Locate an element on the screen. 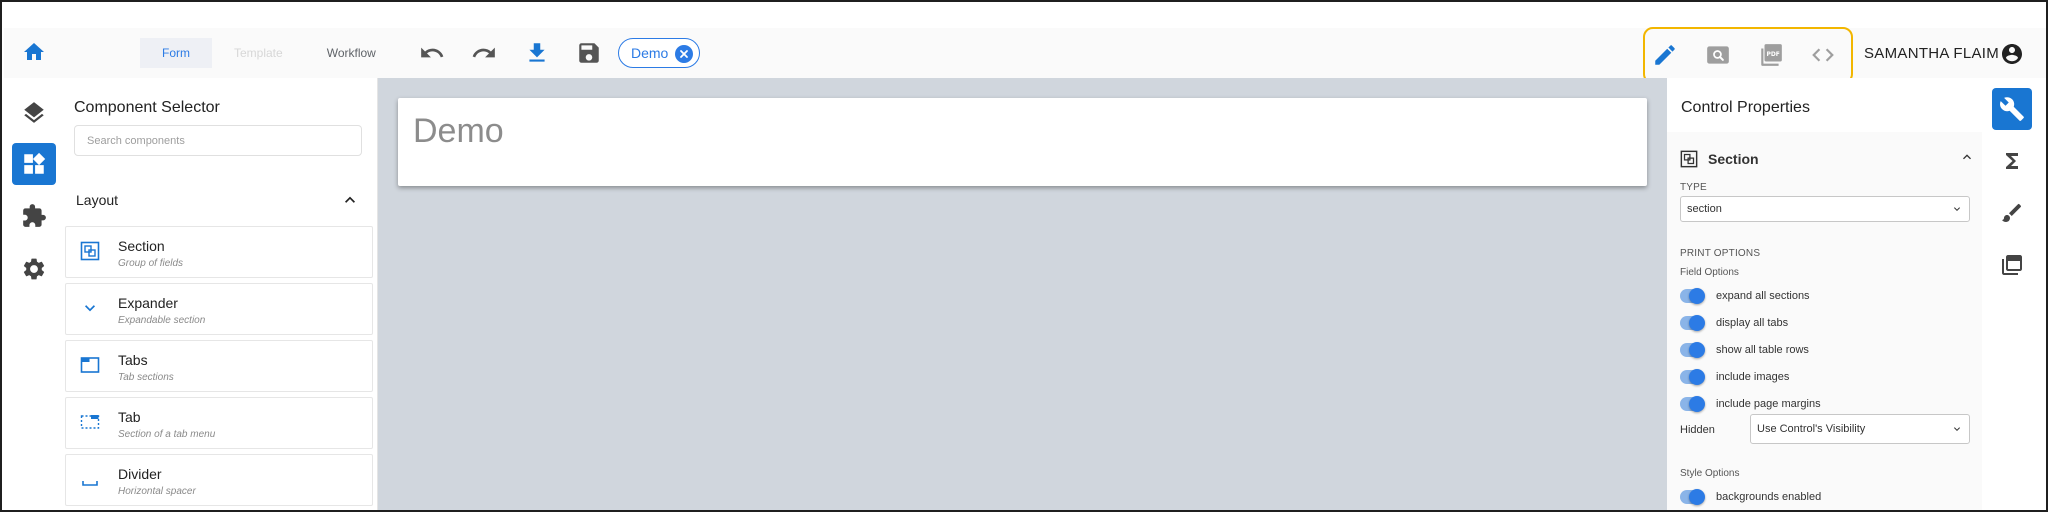  print-options-label: PRINT OPTIONS is located at coordinates (1720, 253).